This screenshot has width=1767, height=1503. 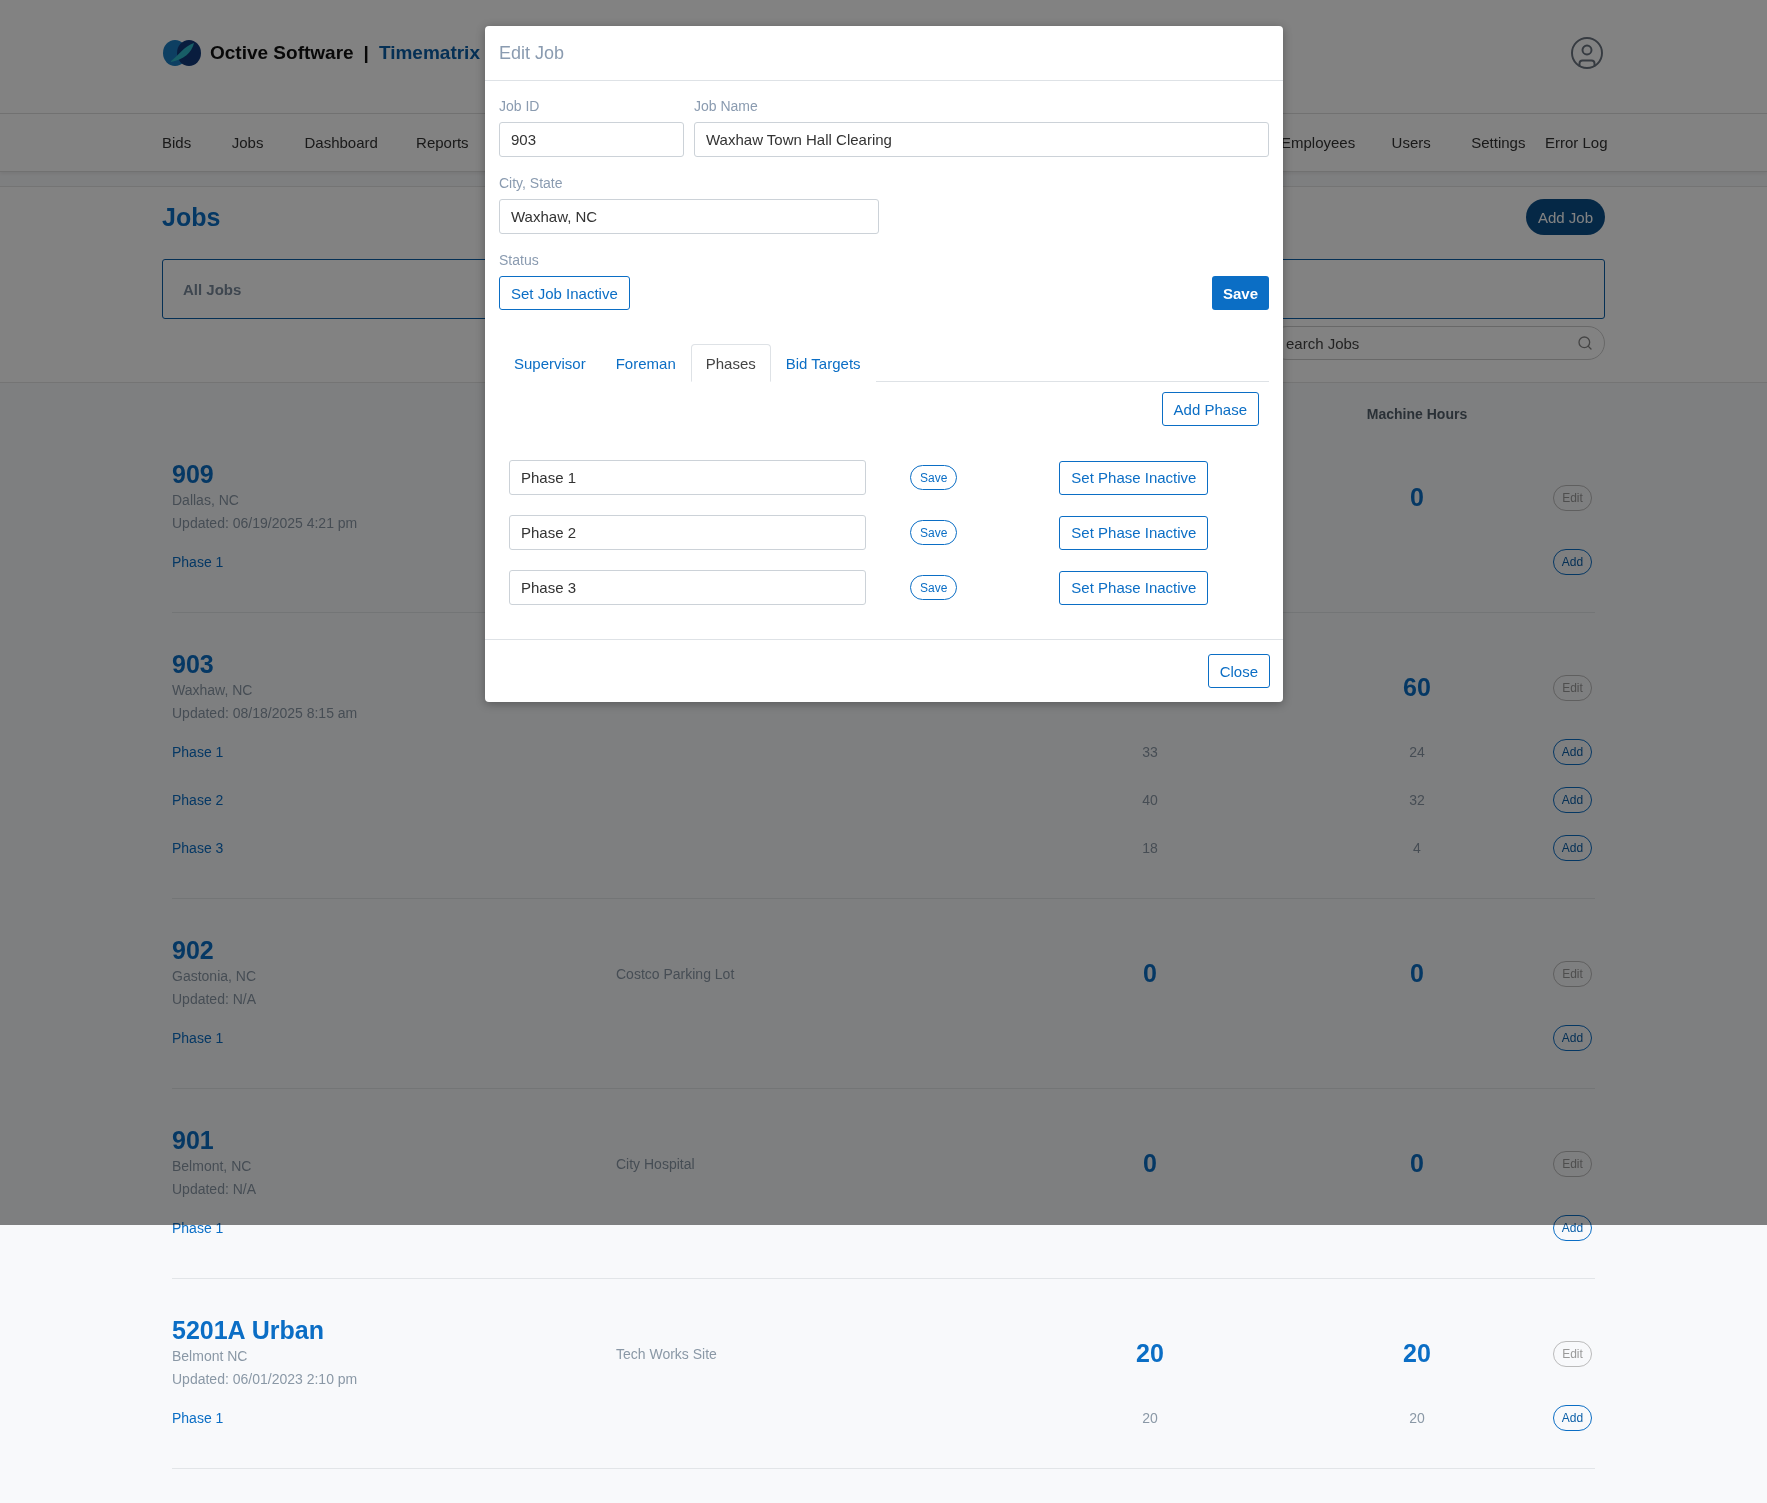 I want to click on phase-name-field: Phase 1, so click(x=687, y=477).